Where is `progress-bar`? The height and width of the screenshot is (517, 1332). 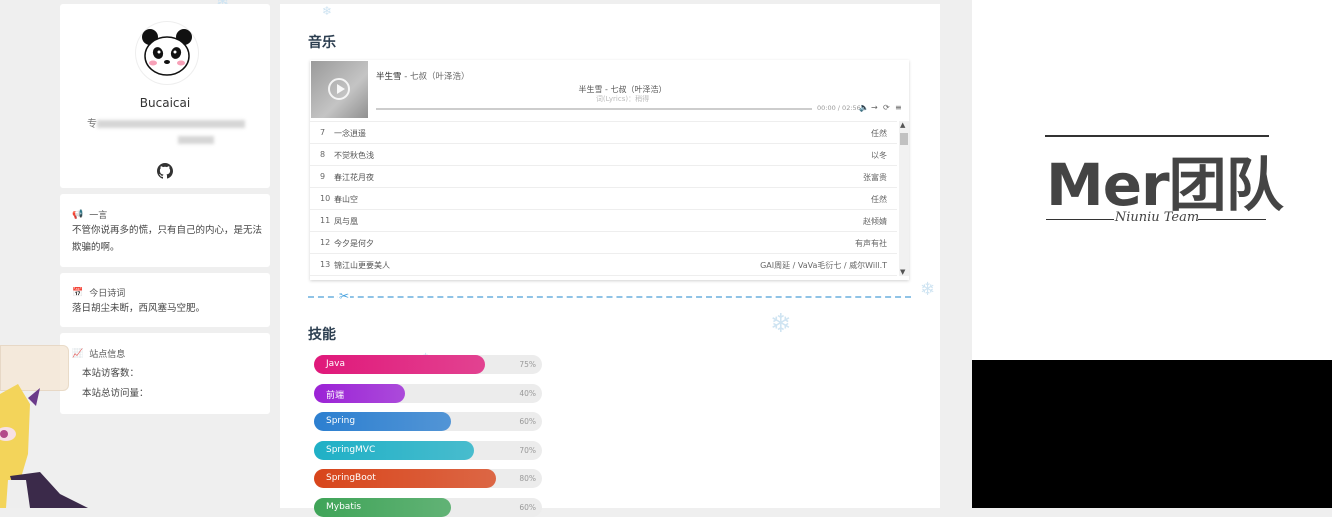
progress-bar is located at coordinates (594, 109).